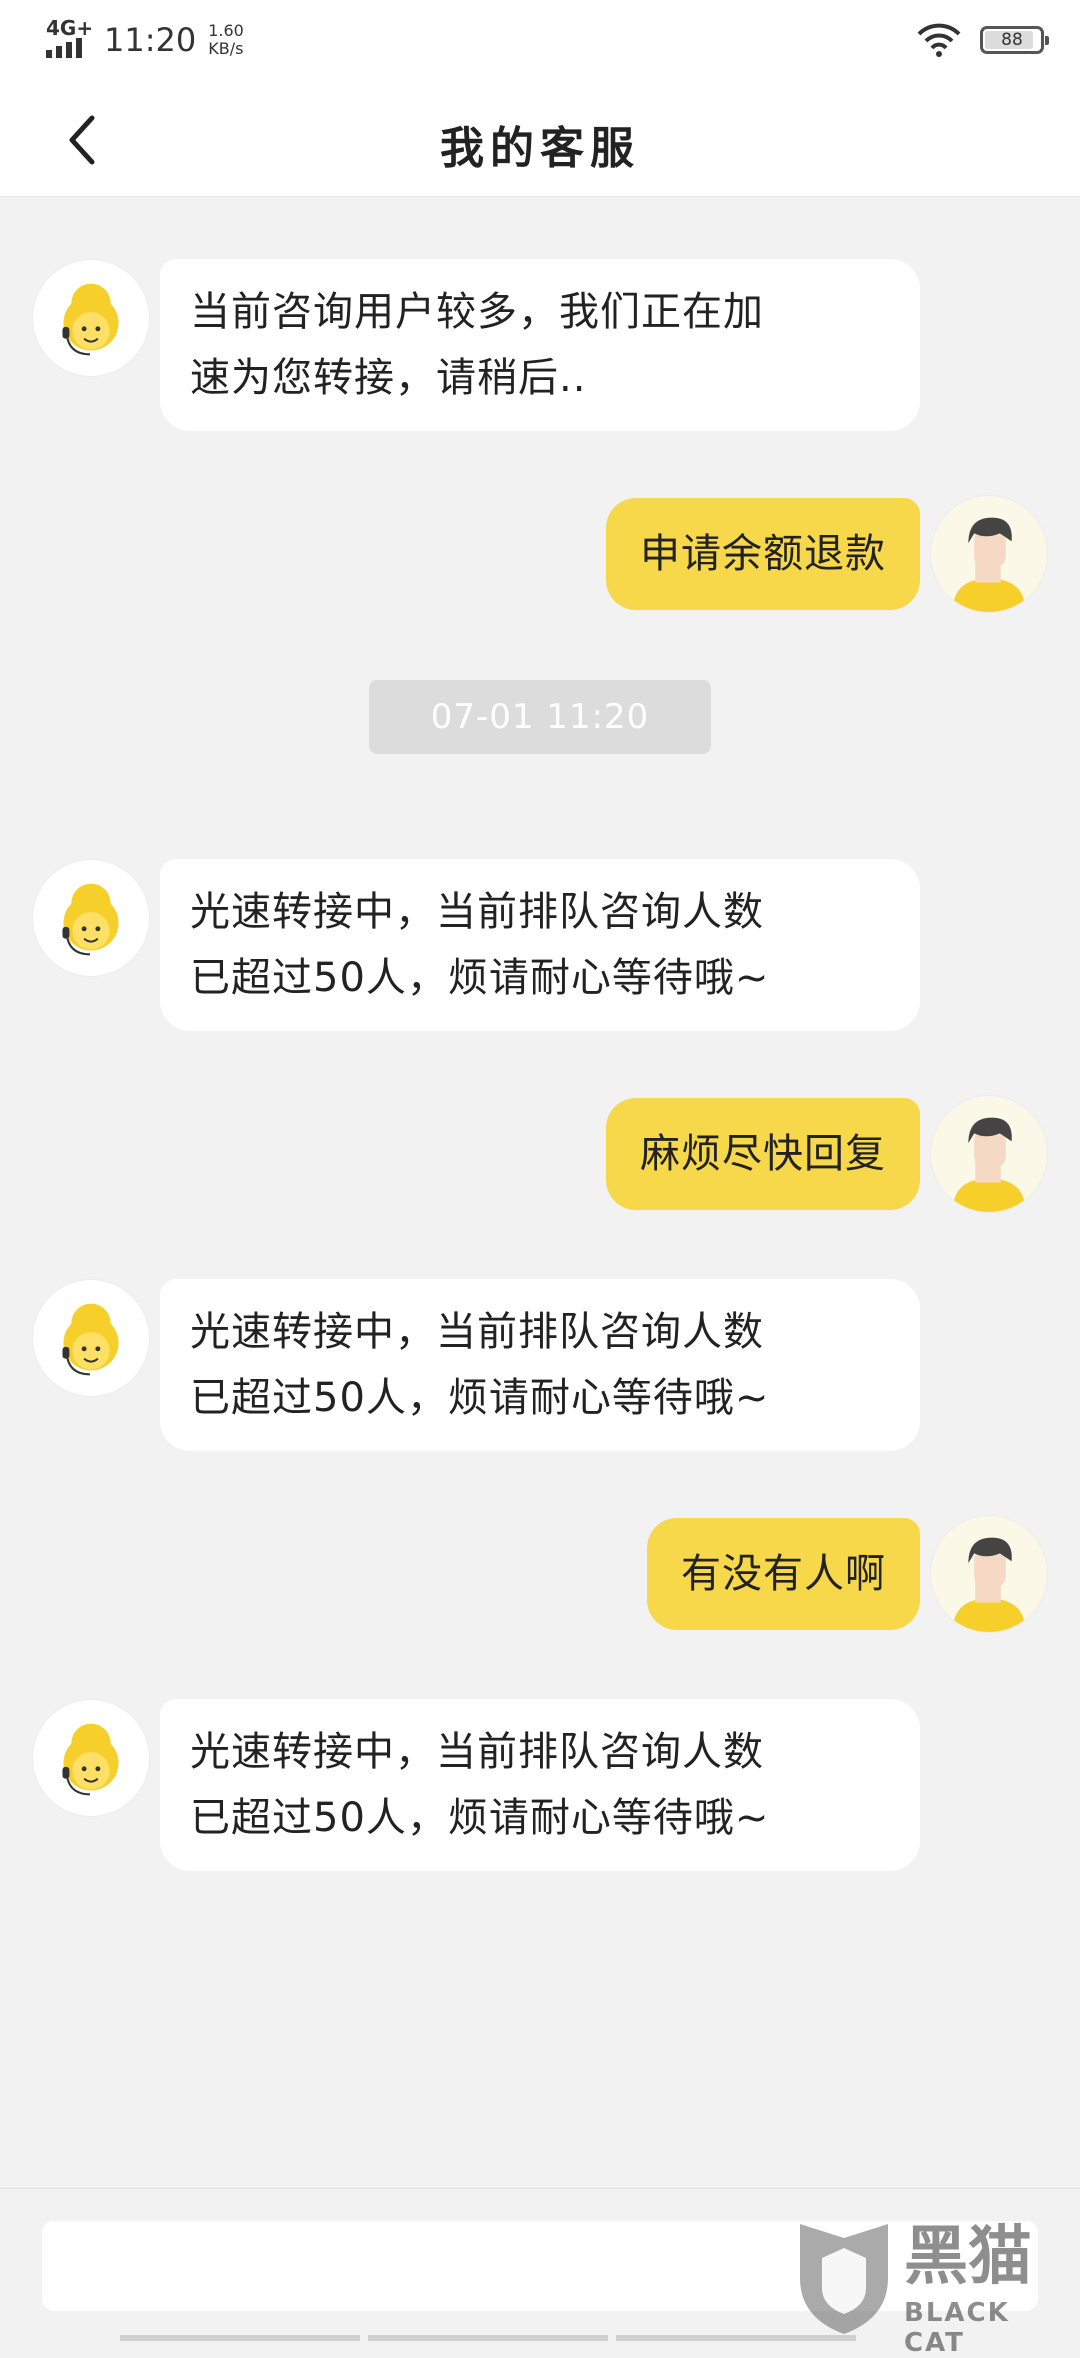 The image size is (1080, 2358). What do you see at coordinates (783, 1574) in the screenshot?
I see `user-message-bubble: 有没有人啊` at bounding box center [783, 1574].